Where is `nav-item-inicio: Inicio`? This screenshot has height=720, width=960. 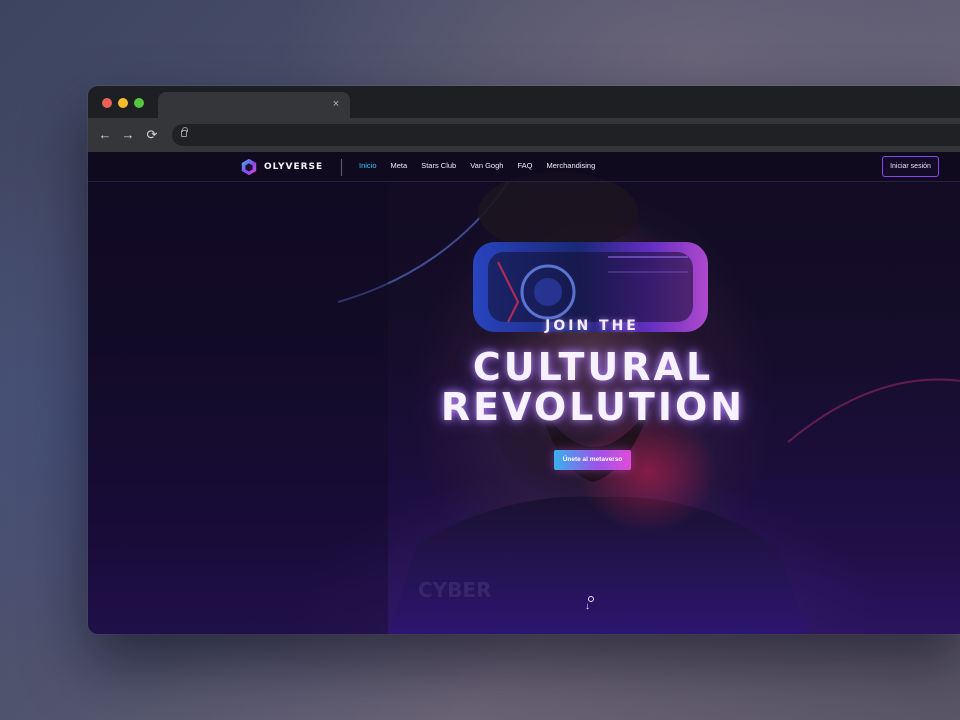
nav-item-inicio: Inicio is located at coordinates (368, 165).